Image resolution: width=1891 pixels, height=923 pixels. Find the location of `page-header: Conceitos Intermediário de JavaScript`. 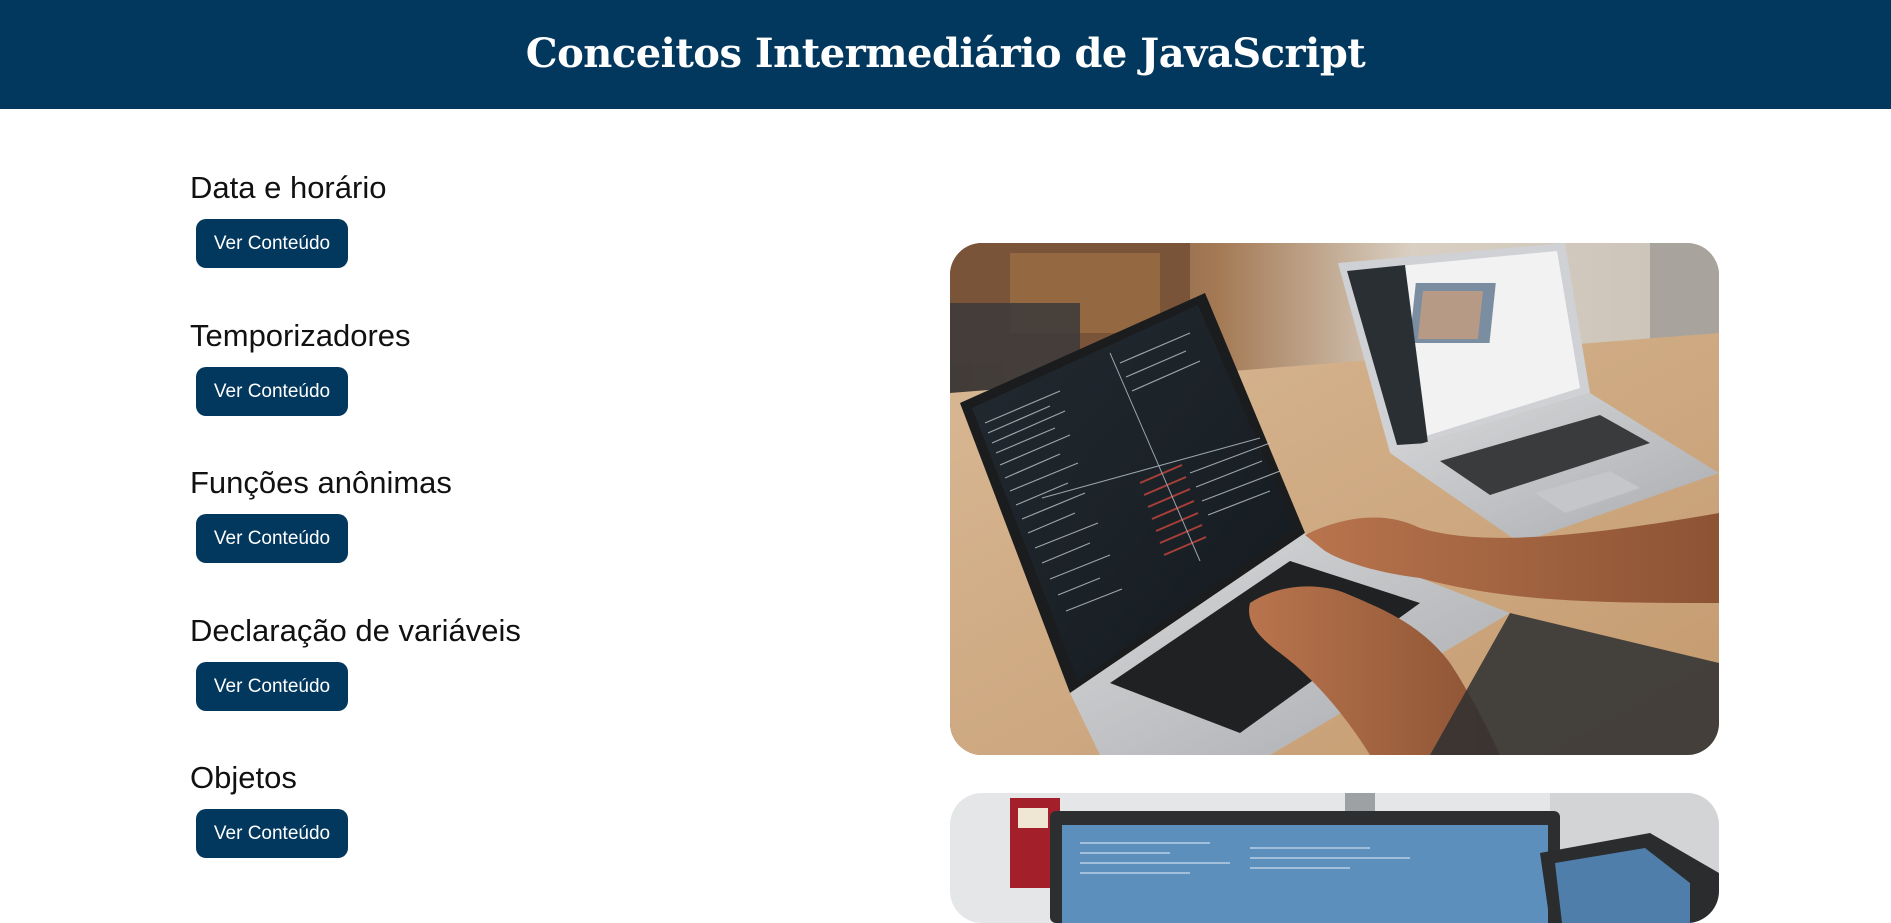

page-header: Conceitos Intermediário de JavaScript is located at coordinates (945, 54).